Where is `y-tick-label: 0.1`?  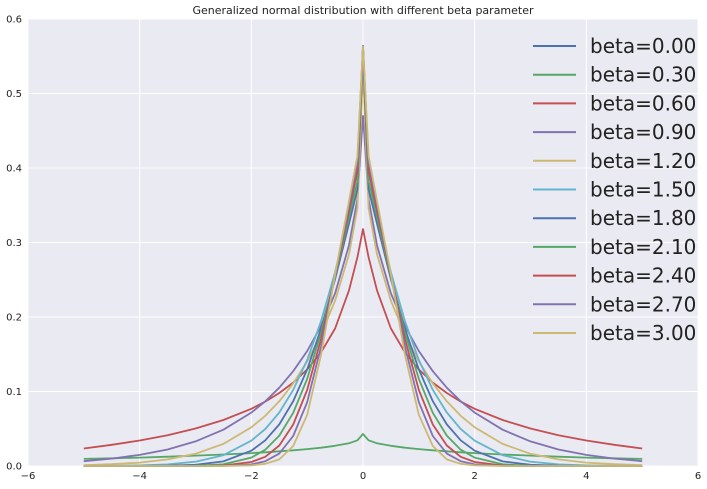
y-tick-label: 0.1 is located at coordinates (14, 392).